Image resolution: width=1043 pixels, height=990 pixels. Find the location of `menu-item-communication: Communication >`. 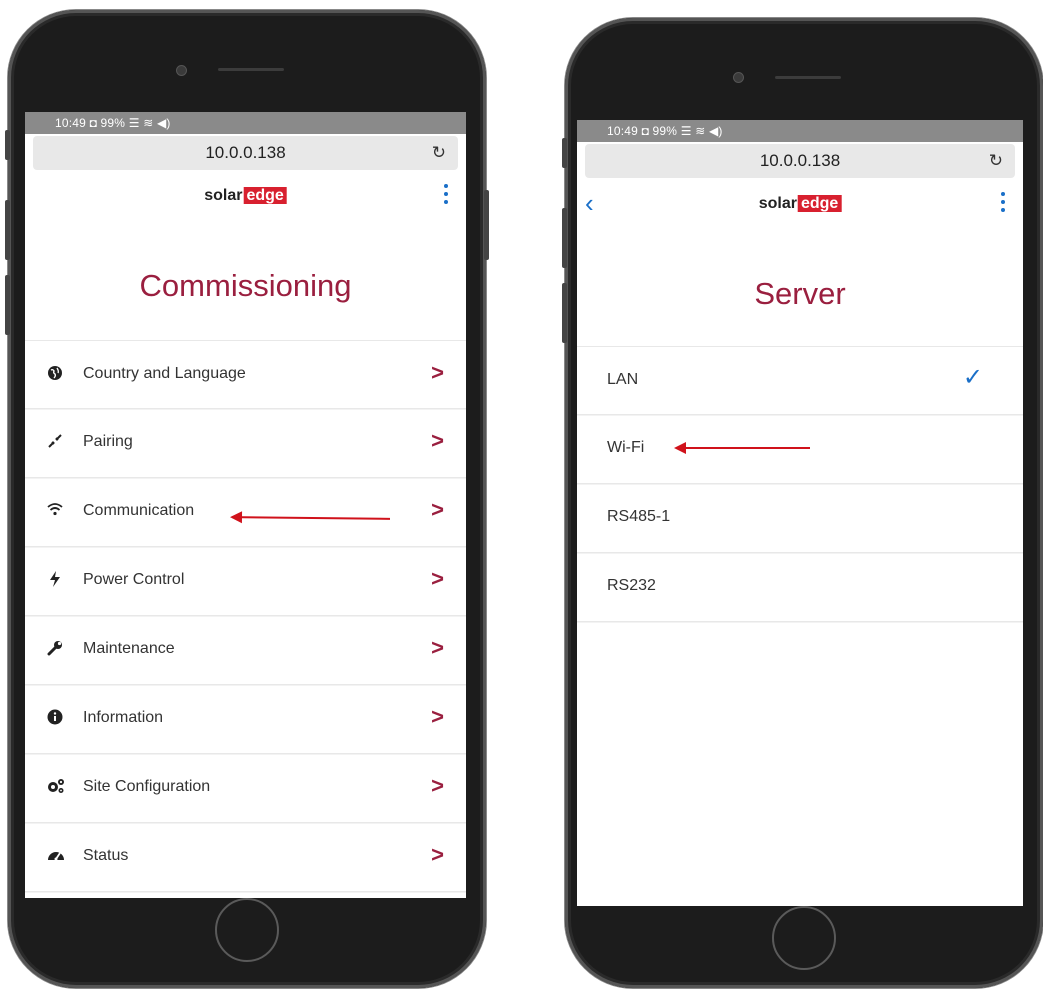

menu-item-communication: Communication > is located at coordinates (245, 512).